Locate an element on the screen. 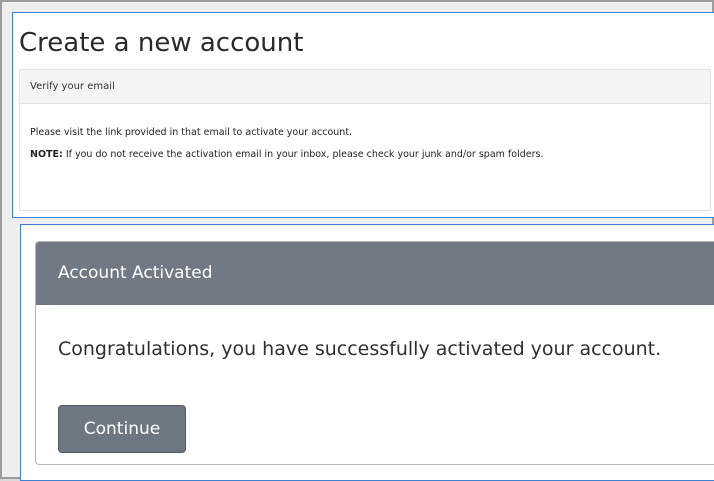 The height and width of the screenshot is (481, 714). continue-button: Continue is located at coordinates (122, 429).